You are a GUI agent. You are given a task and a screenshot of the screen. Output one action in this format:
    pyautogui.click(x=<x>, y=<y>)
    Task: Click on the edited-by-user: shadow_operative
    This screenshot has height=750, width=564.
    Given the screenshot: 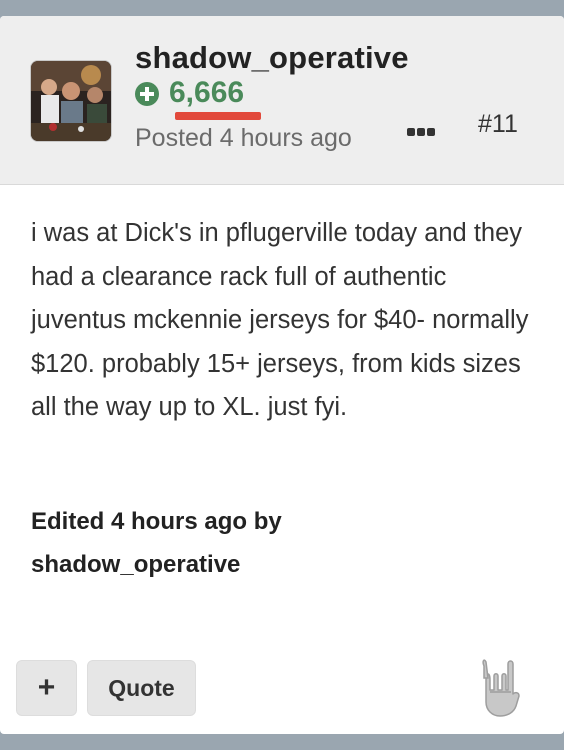 What is the action you would take?
    pyautogui.click(x=231, y=564)
    